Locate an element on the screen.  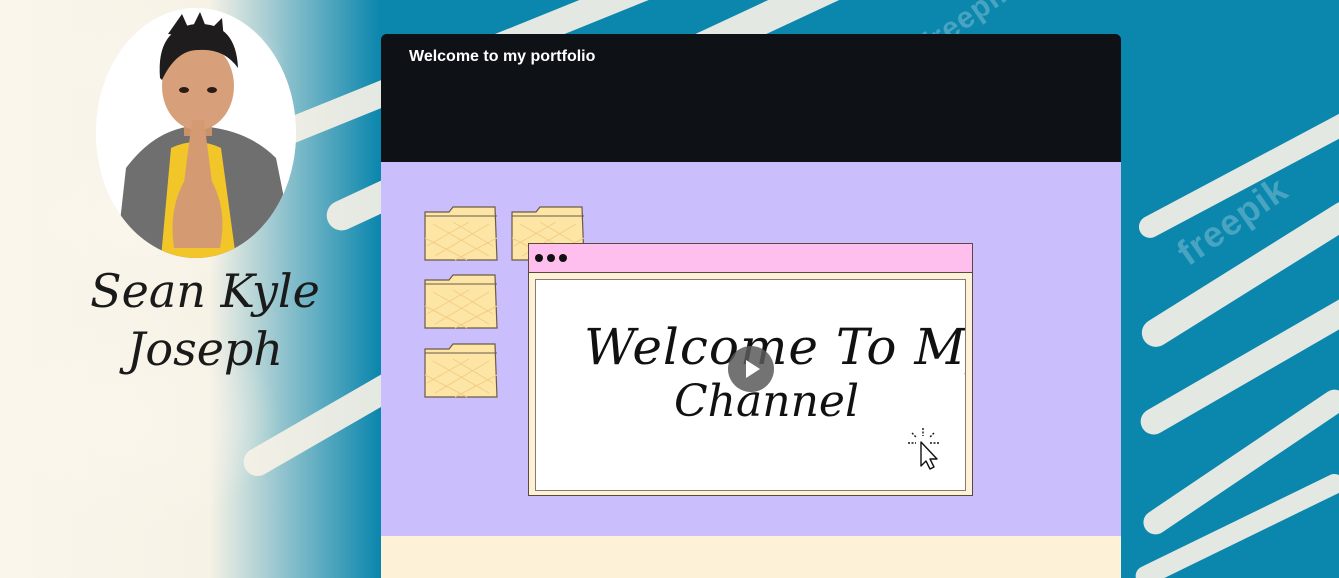
card-header: Welcome to my portfolio is located at coordinates (751, 98).